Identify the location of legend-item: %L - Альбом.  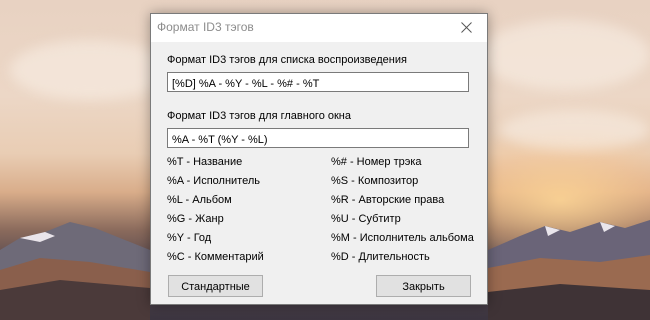
(199, 200).